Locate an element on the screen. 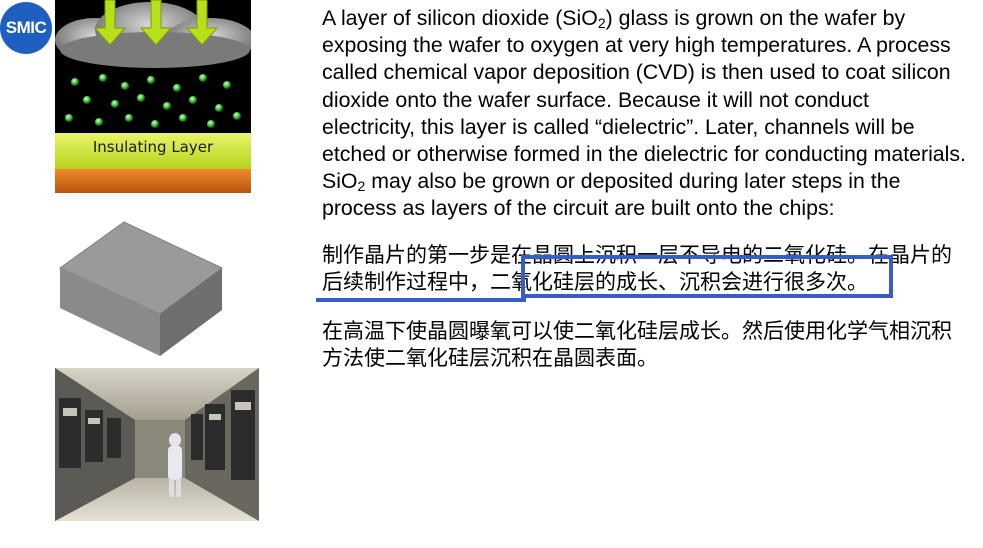 The image size is (983, 548). logo-text: SMIC is located at coordinates (26, 27).